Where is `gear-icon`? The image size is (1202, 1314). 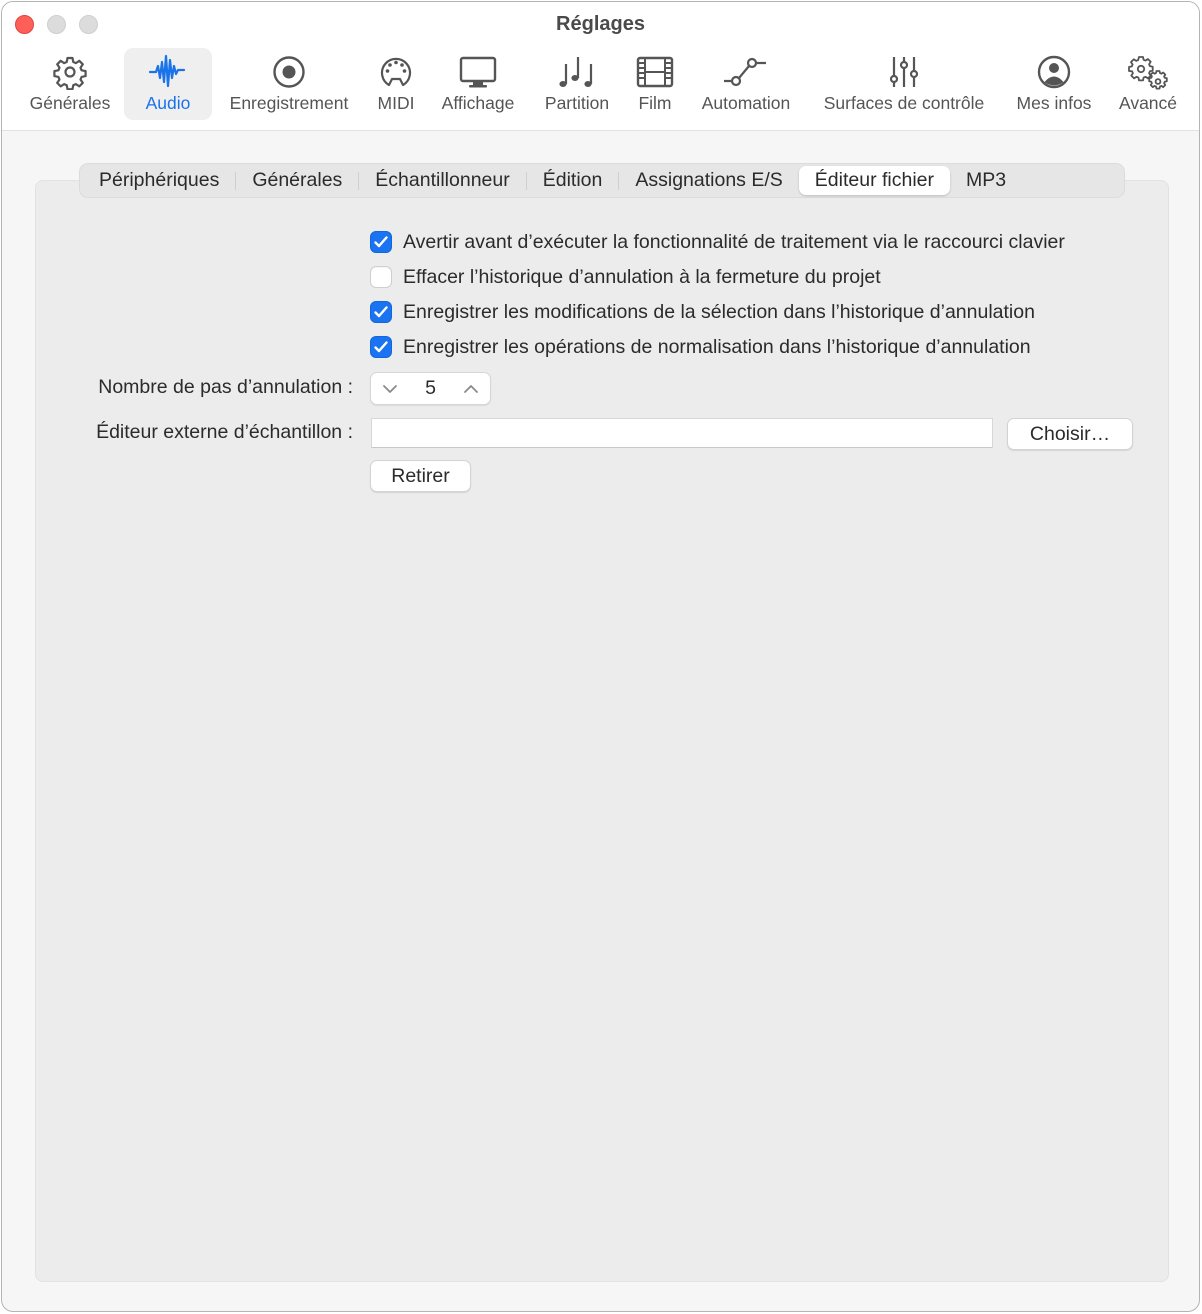
gear-icon is located at coordinates (70, 72).